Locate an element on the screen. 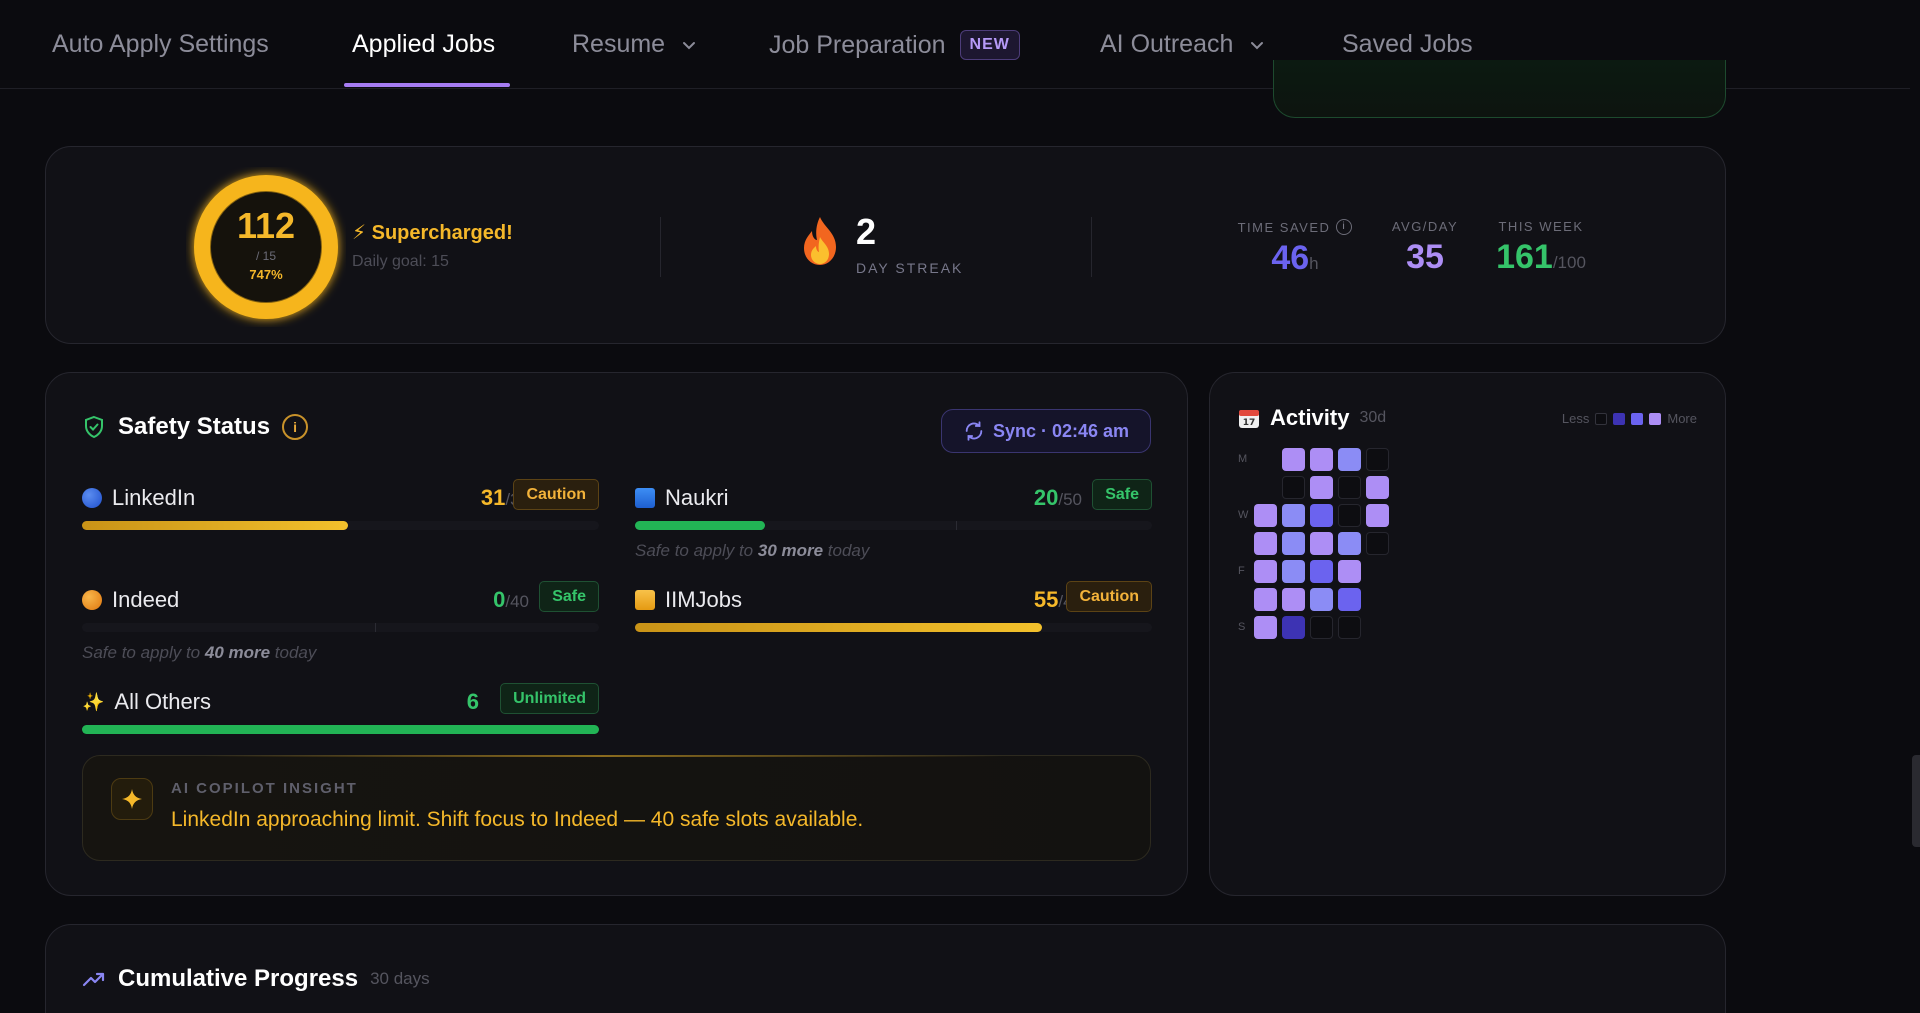 Image resolution: width=1920 pixels, height=1013 pixels. sparkle-icon is located at coordinates (132, 799).